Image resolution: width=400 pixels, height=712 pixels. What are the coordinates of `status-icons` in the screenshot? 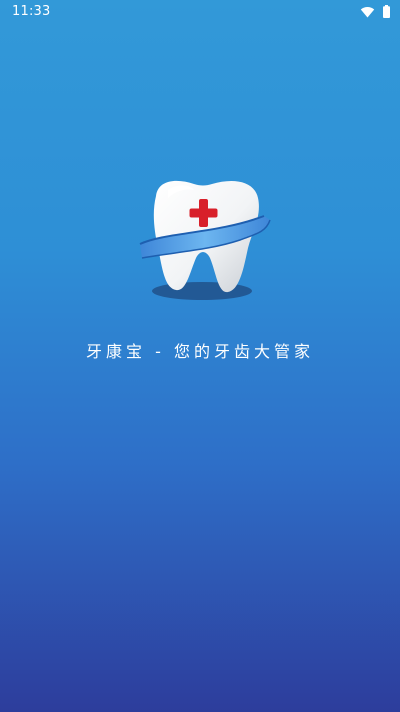 It's located at (375, 12).